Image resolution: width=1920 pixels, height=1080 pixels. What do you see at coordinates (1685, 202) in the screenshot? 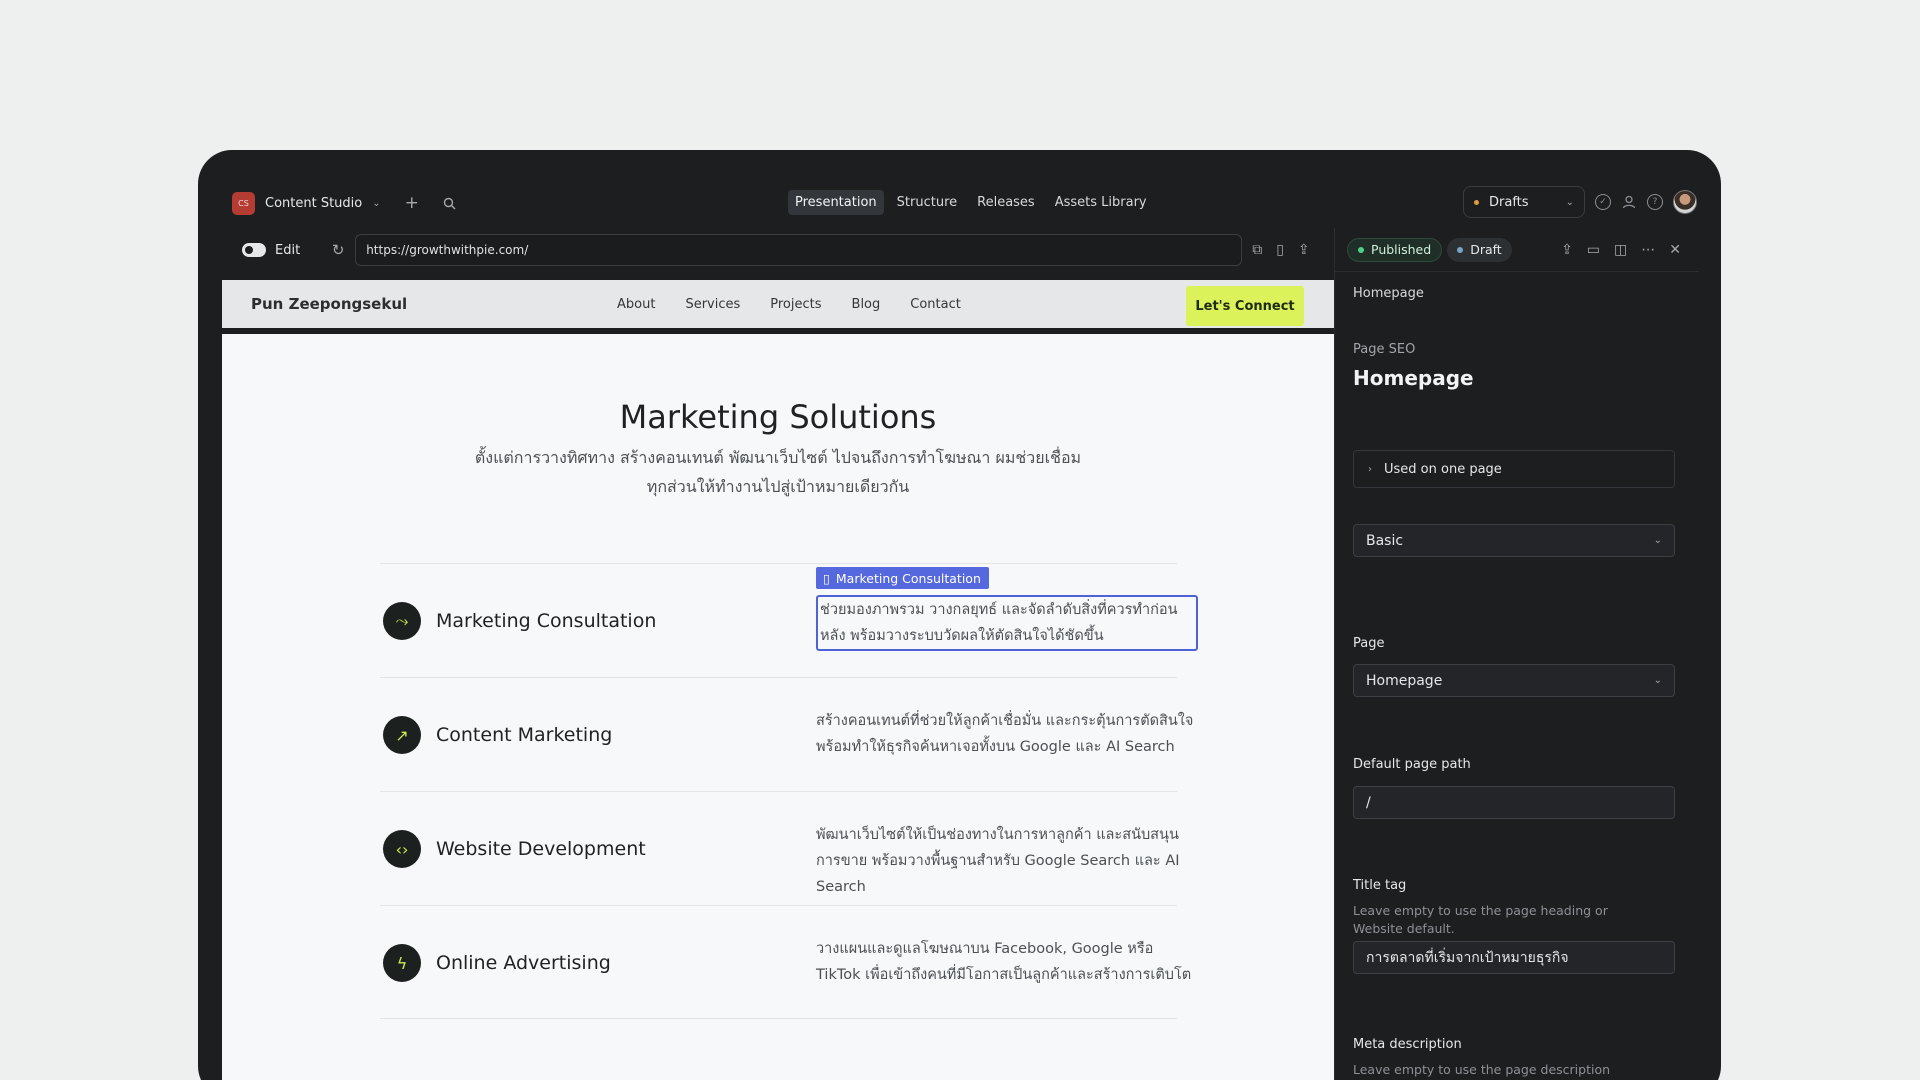
I see `avatar` at bounding box center [1685, 202].